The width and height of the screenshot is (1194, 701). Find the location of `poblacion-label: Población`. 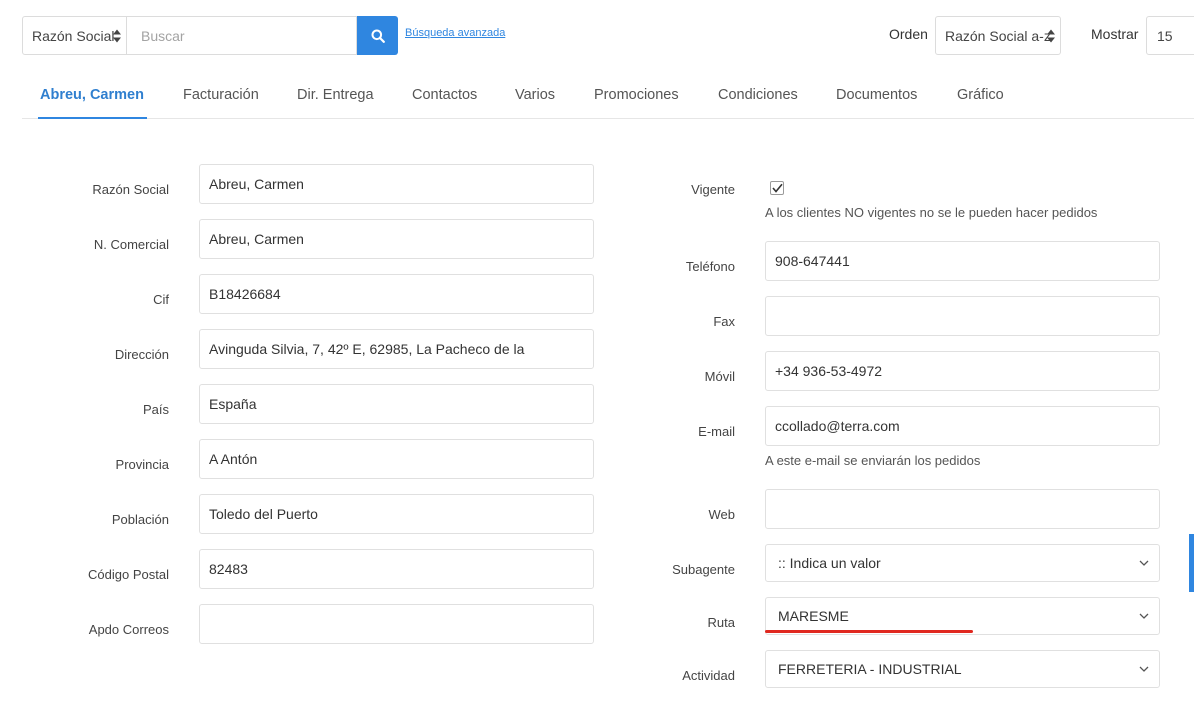

poblacion-label: Población is located at coordinates (140, 519).